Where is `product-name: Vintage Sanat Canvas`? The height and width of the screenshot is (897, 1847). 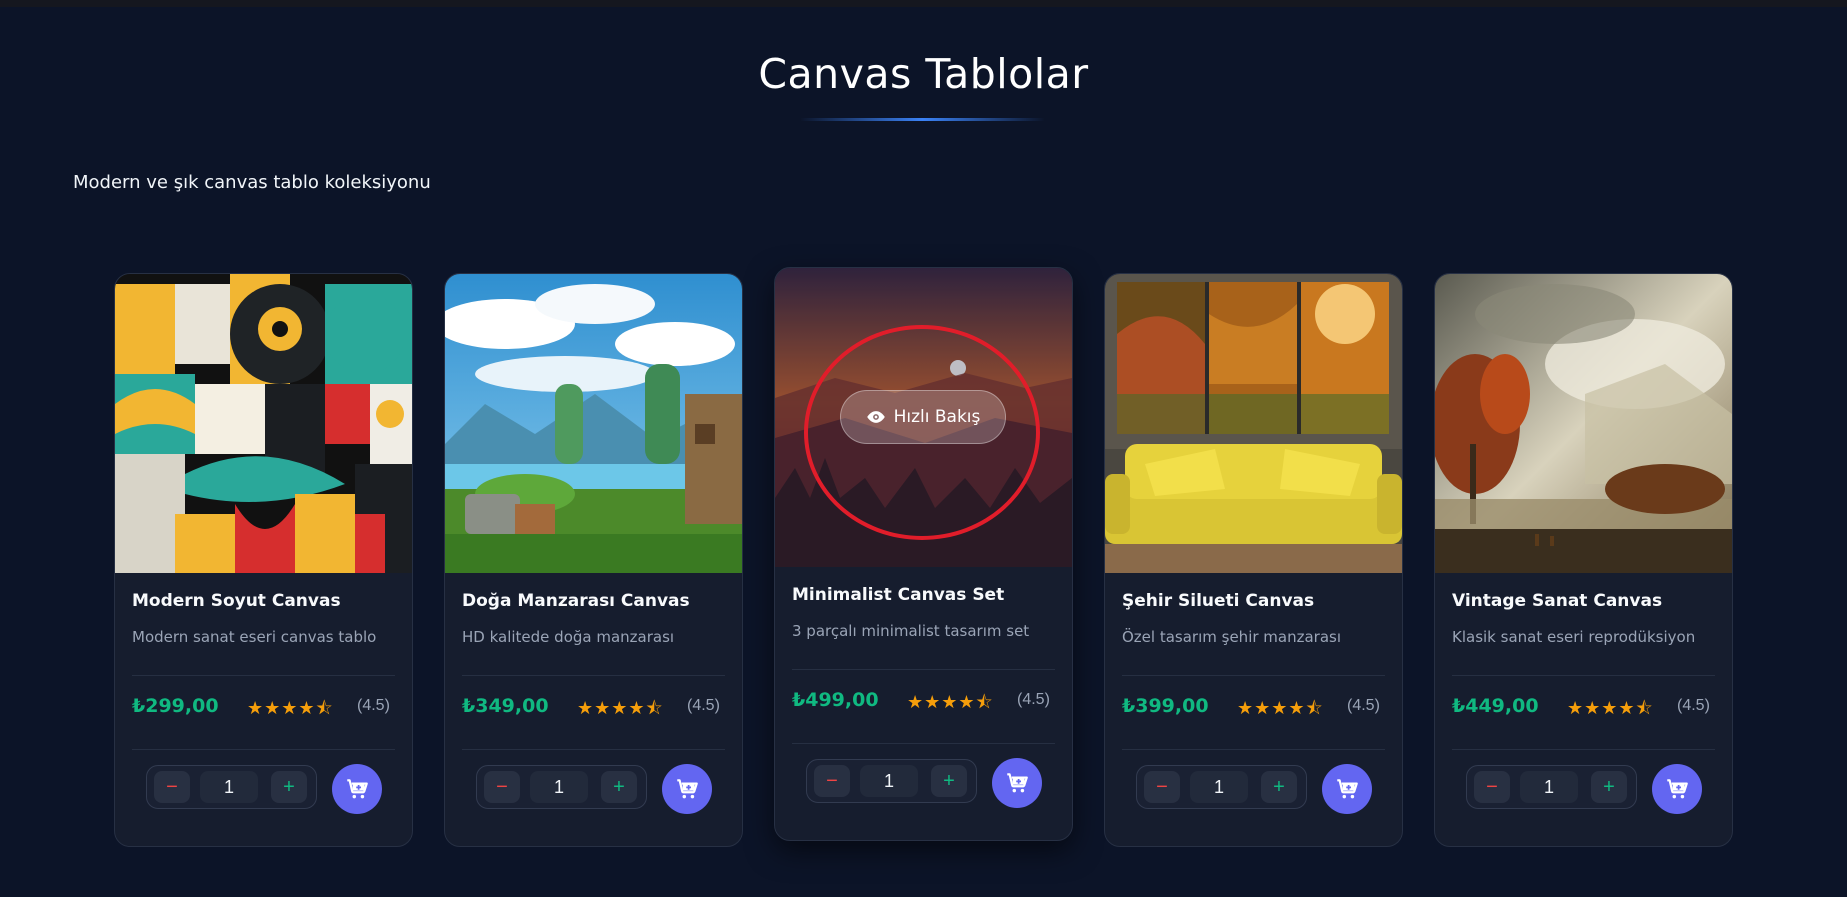
product-name: Vintage Sanat Canvas is located at coordinates (1557, 601).